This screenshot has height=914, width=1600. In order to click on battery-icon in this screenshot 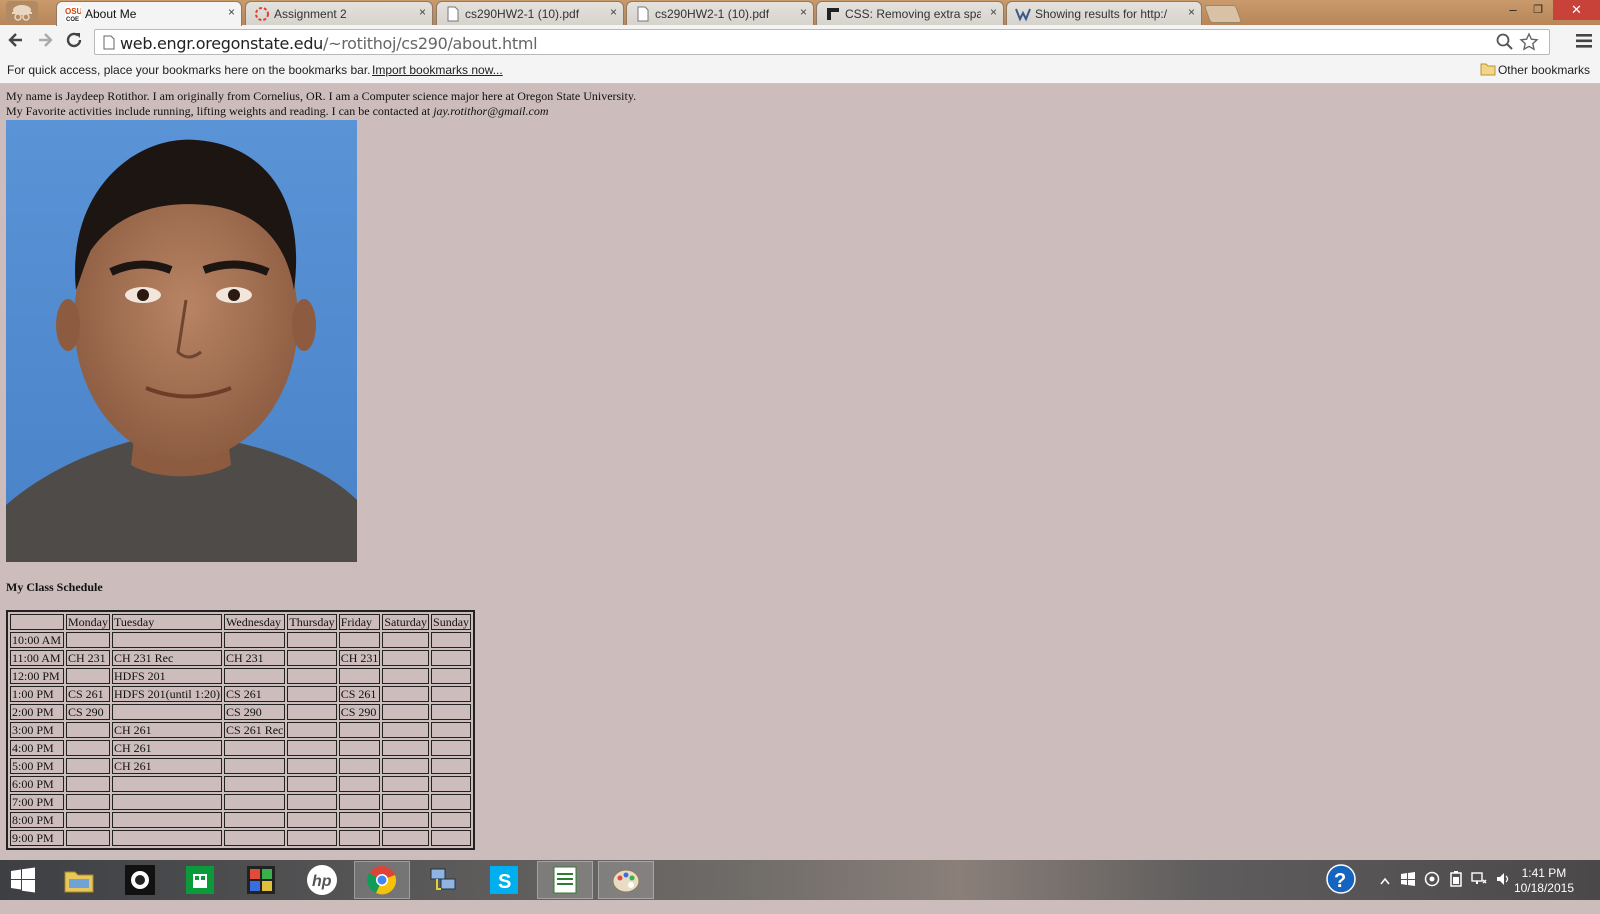, I will do `click(1456, 891)`.